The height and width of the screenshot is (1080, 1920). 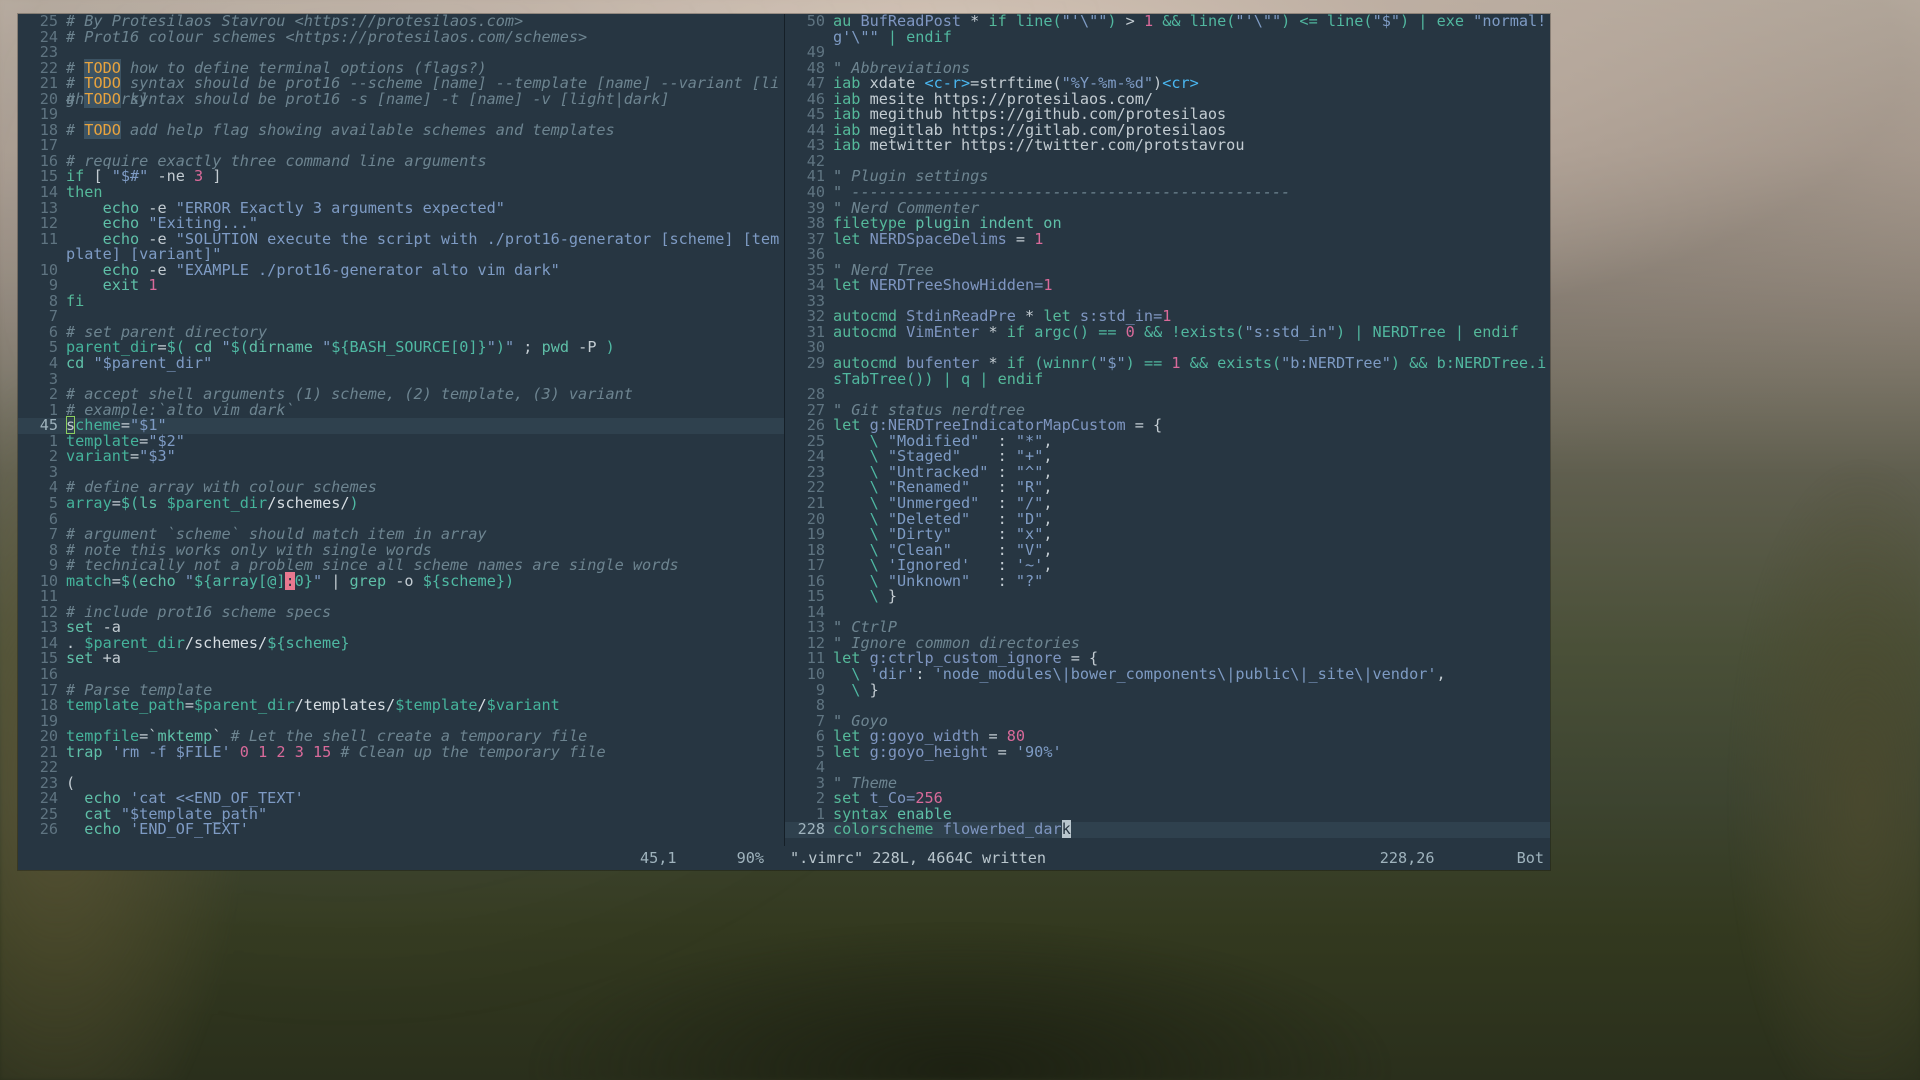 What do you see at coordinates (401, 363) in the screenshot?
I see `code-line: 4 cd "$parent_dir"` at bounding box center [401, 363].